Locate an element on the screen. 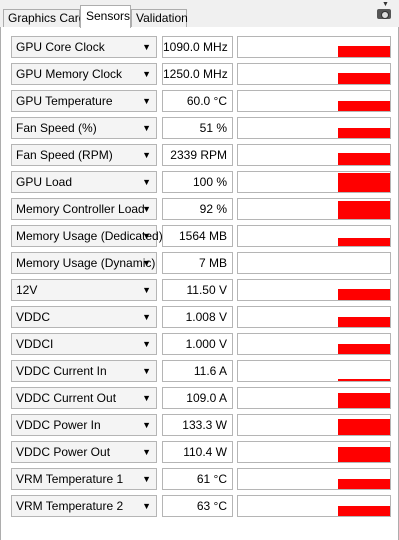 This screenshot has width=399, height=540. sensor-row: VDDC Power Out ▼ 110.4 W is located at coordinates (200, 452).